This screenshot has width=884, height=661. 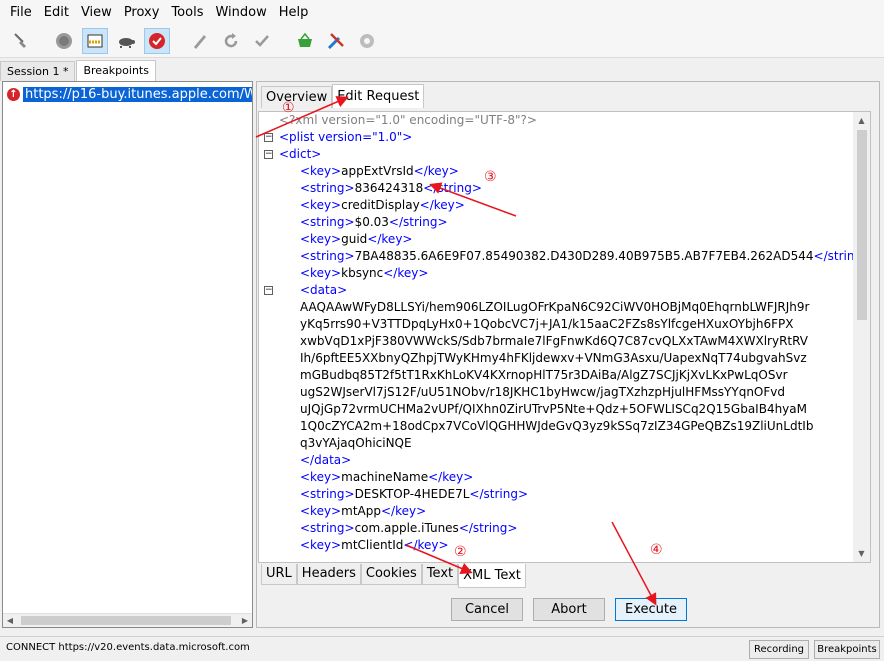 What do you see at coordinates (556, 239) in the screenshot?
I see `xml-line: <key>guid</key>` at bounding box center [556, 239].